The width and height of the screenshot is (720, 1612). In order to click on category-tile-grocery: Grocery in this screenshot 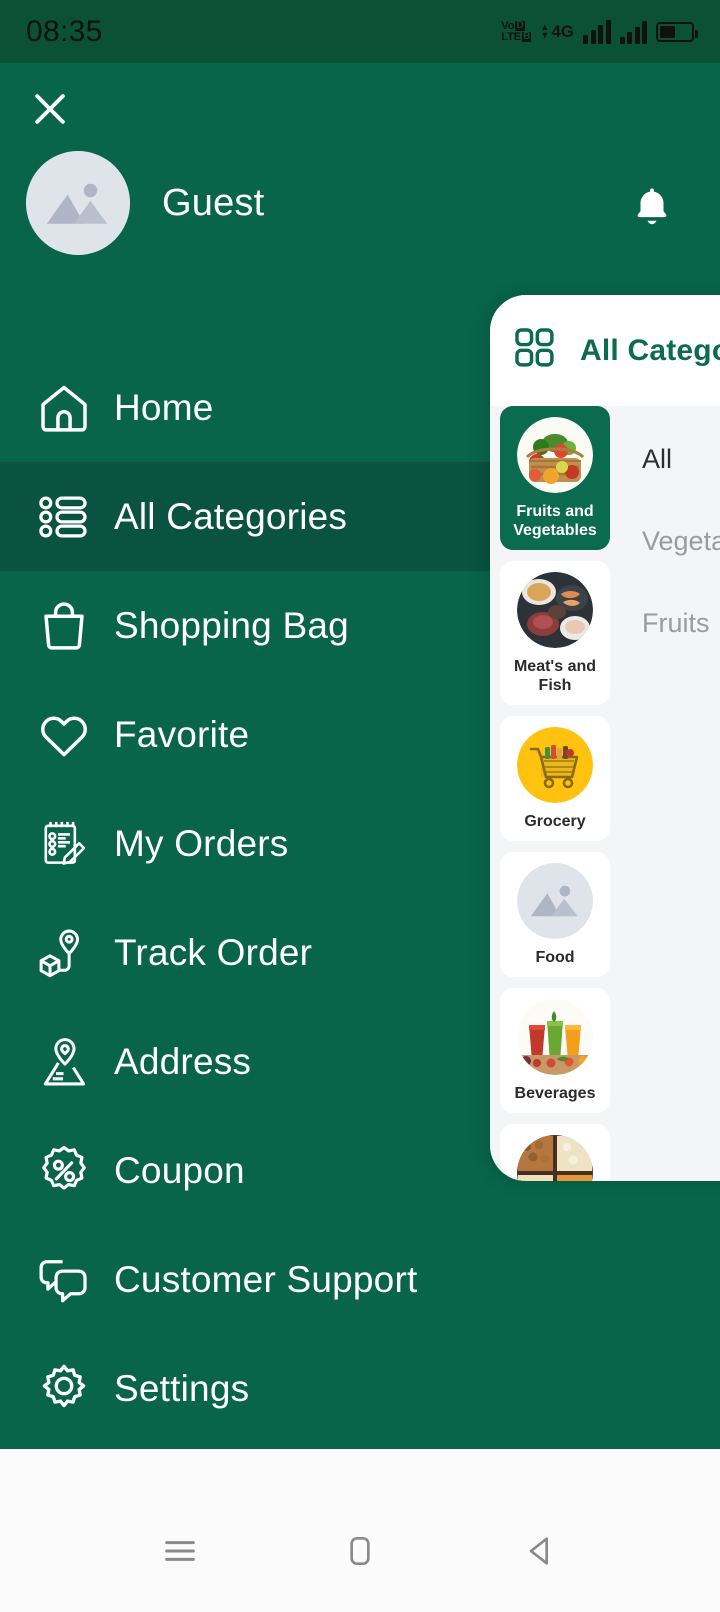, I will do `click(555, 778)`.